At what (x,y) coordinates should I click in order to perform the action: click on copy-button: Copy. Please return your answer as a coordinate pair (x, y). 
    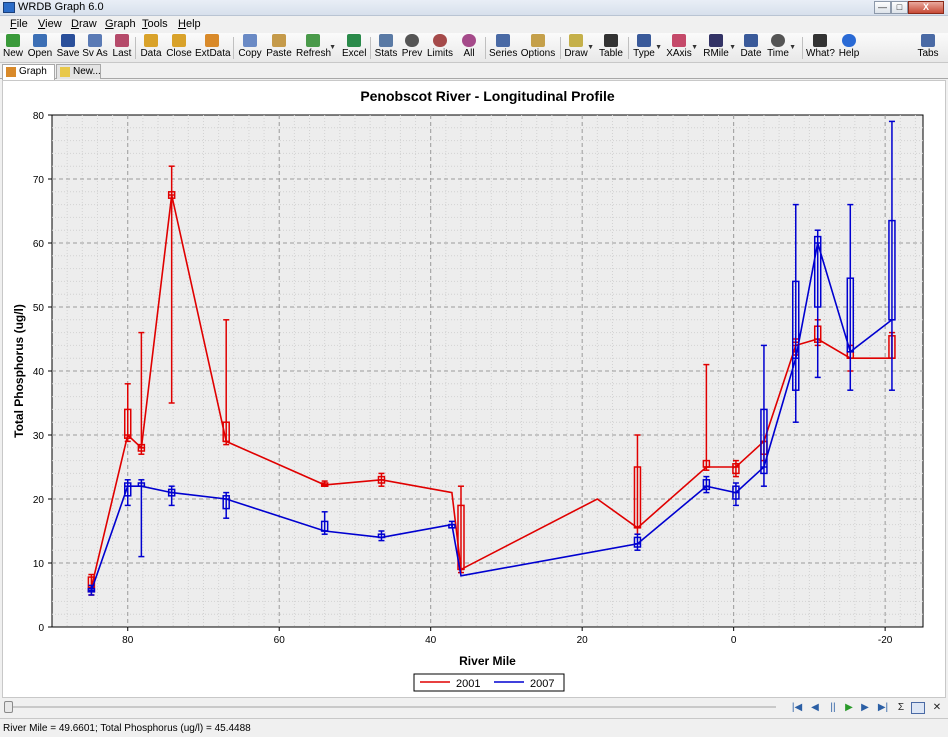
    Looking at the image, I should click on (250, 48).